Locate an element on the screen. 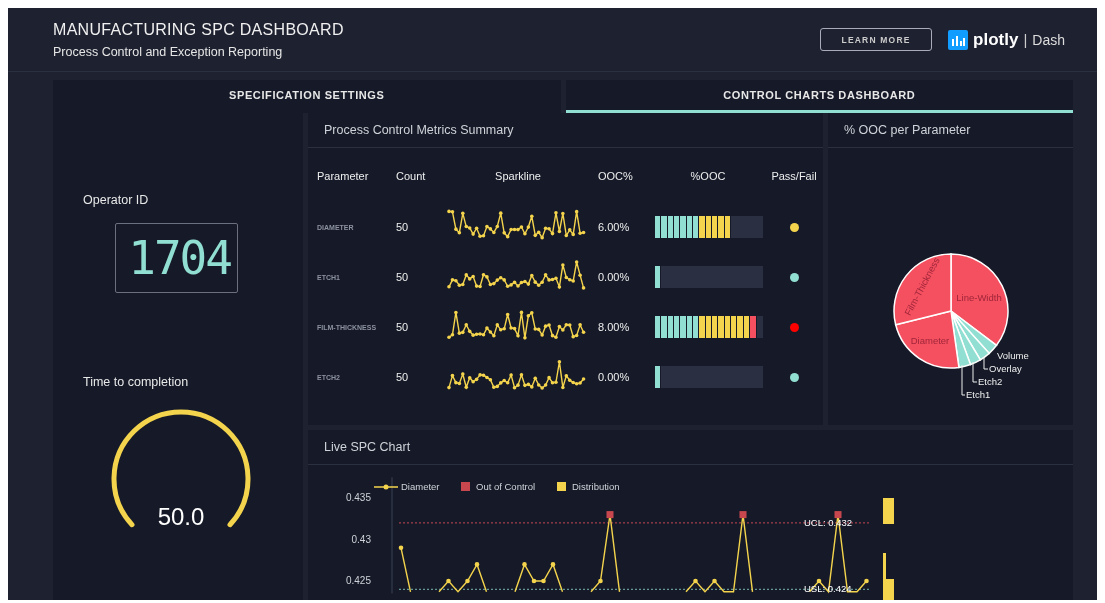 This screenshot has width=1105, height=603. column-header: OOC% is located at coordinates (616, 176).